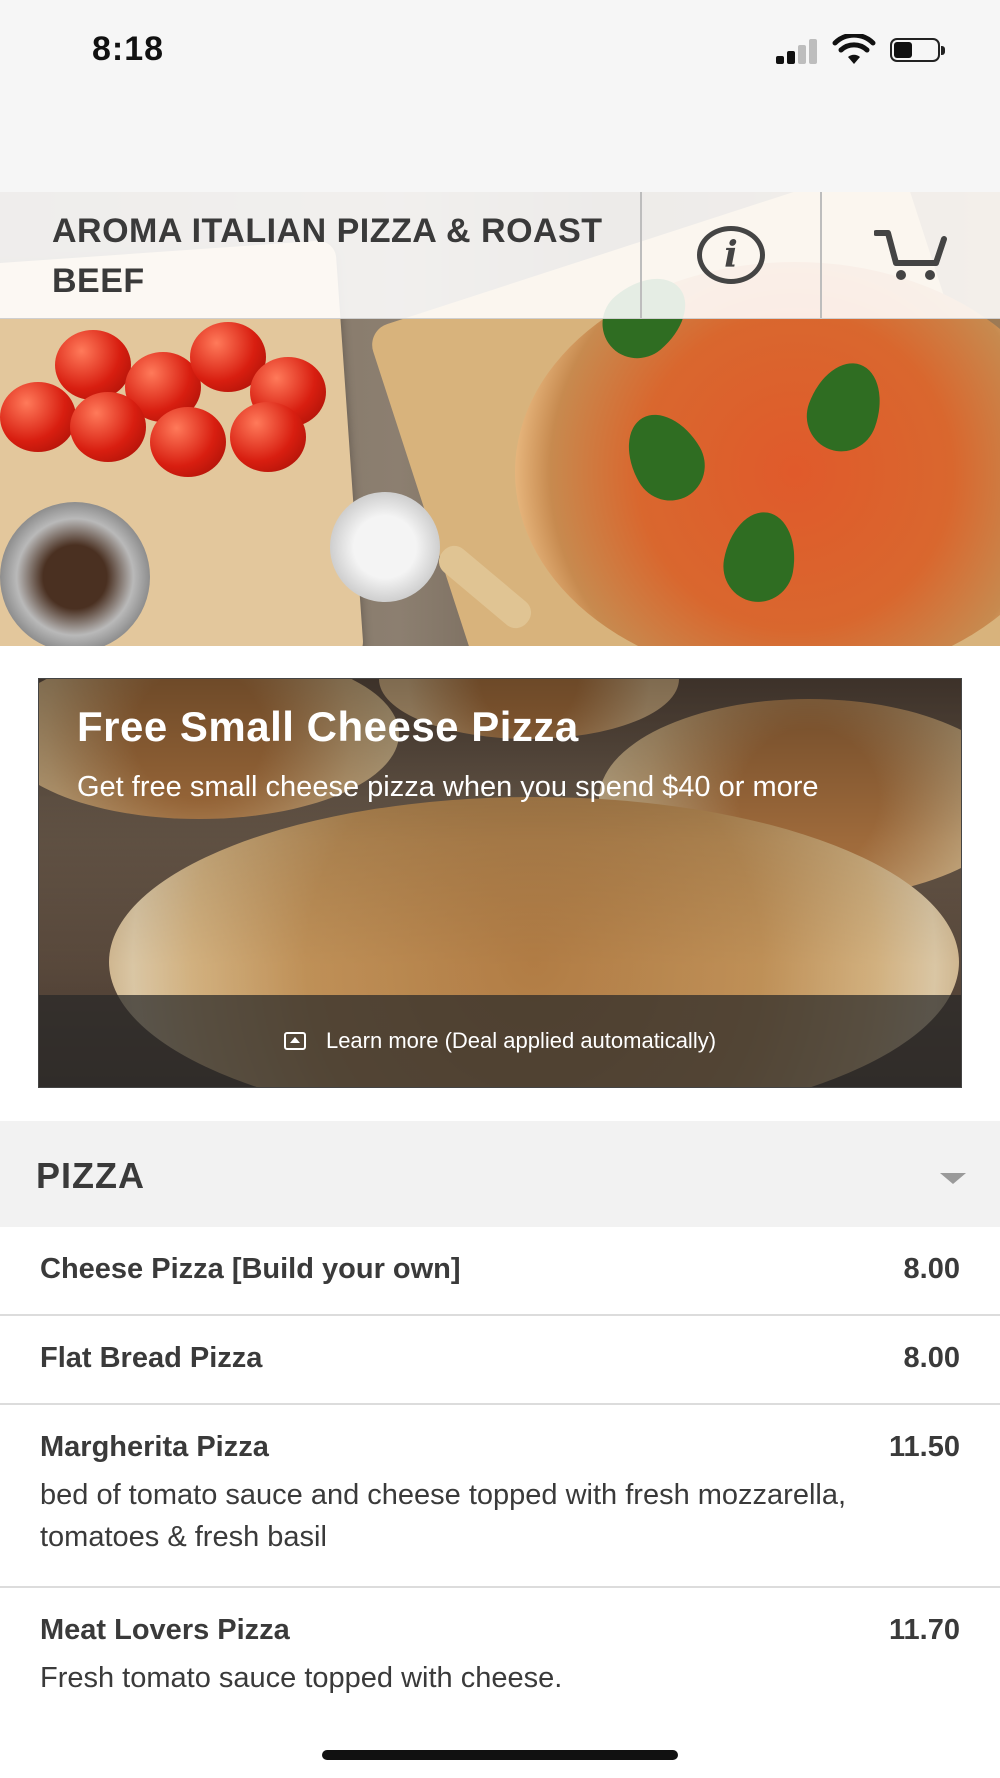  I want to click on promo-title: Free Small Cheese Pizza, so click(328, 726).